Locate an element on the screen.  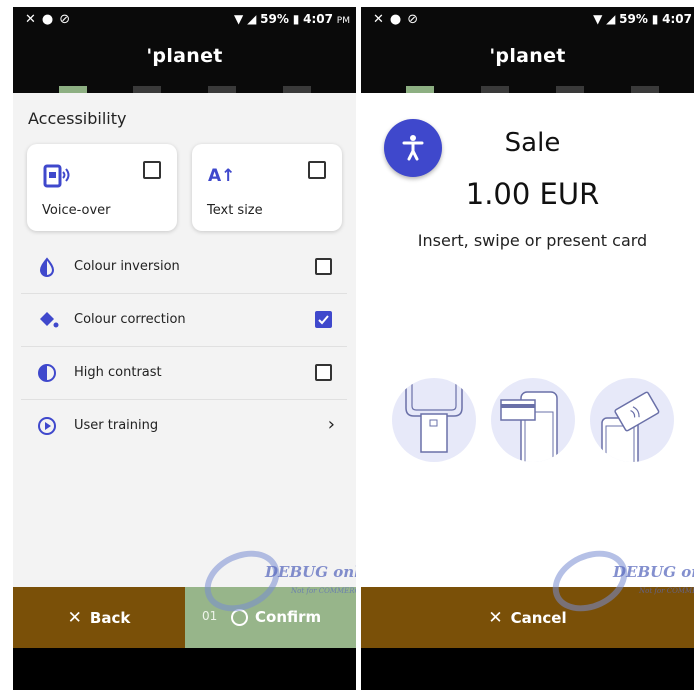
colour-correction-icon is located at coordinates (48, 320).